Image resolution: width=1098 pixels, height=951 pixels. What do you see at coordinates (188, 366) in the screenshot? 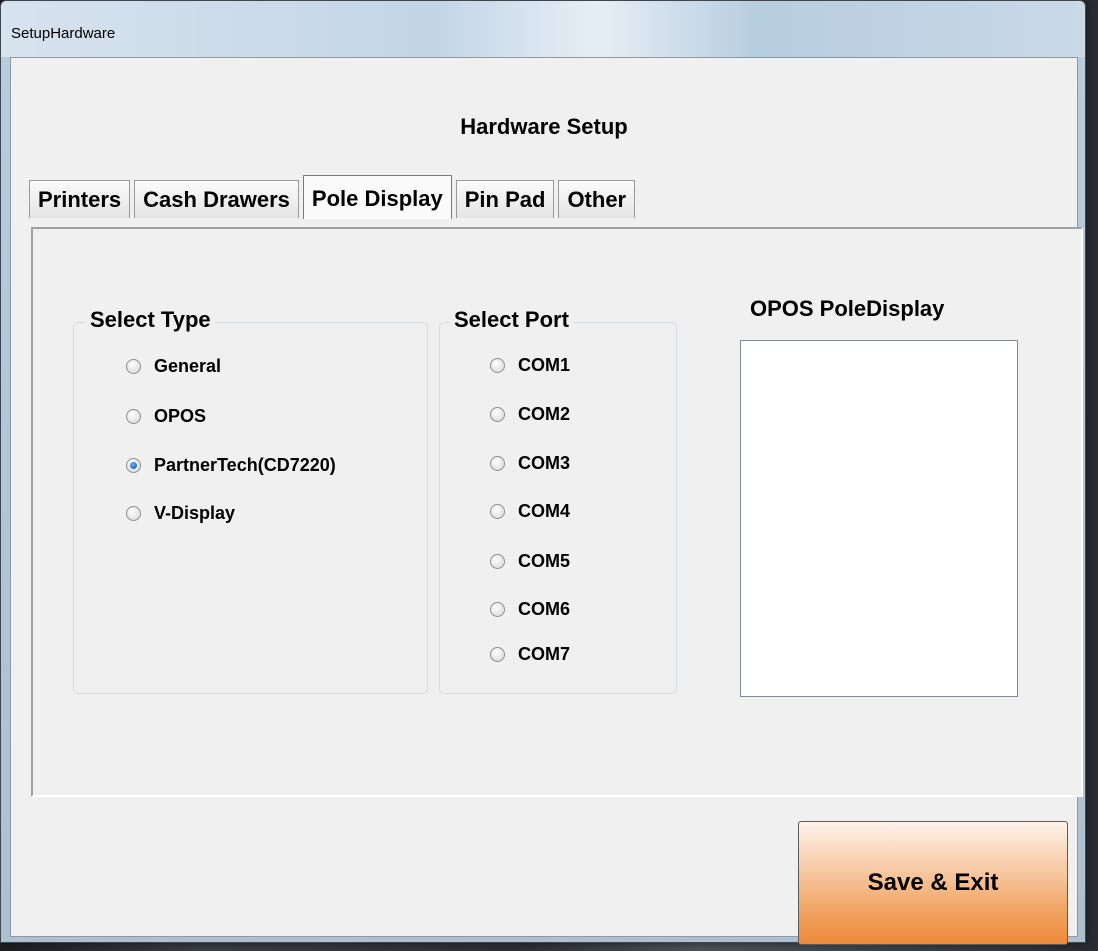
I see `radio-label: General` at bounding box center [188, 366].